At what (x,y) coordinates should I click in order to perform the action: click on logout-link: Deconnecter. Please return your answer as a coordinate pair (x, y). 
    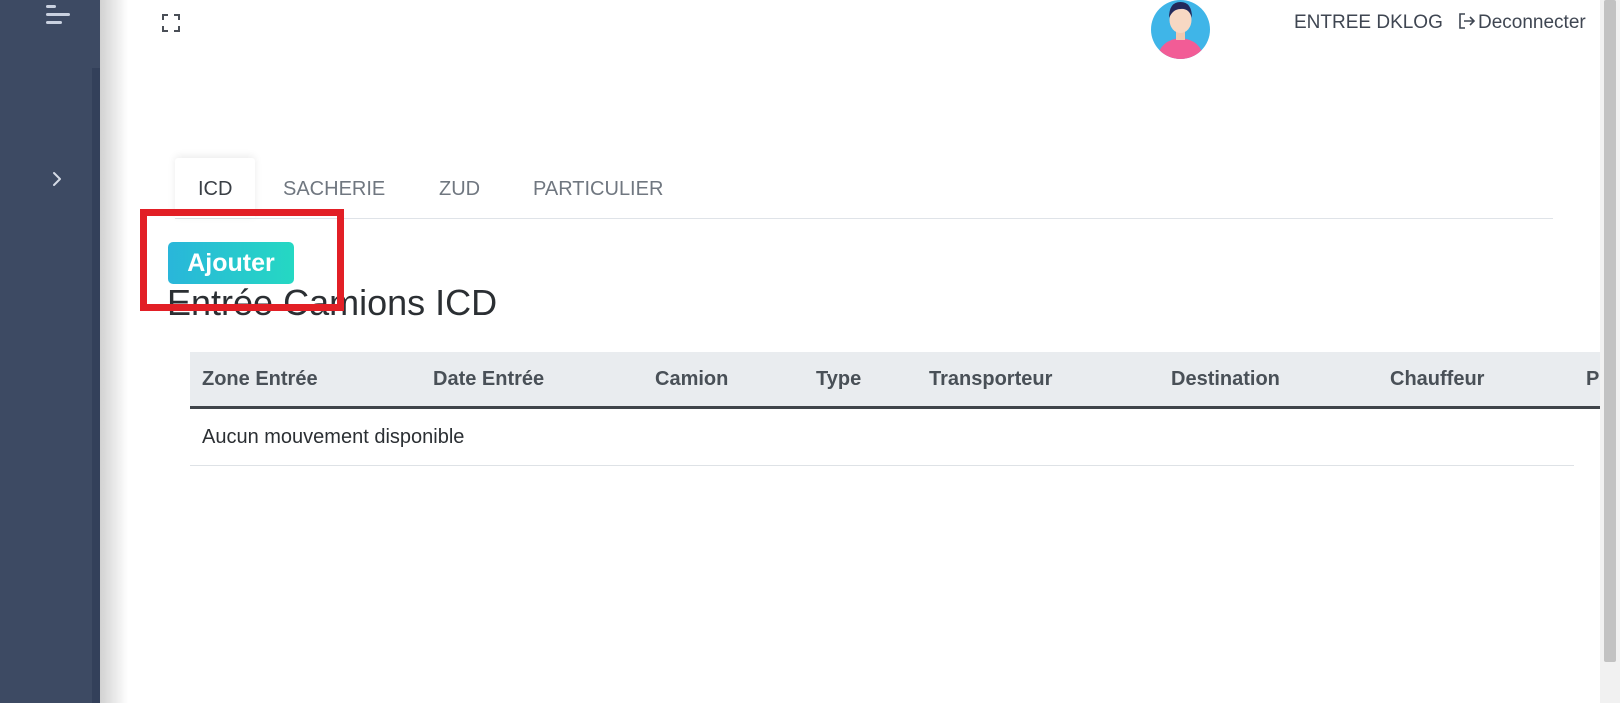
    Looking at the image, I should click on (1522, 23).